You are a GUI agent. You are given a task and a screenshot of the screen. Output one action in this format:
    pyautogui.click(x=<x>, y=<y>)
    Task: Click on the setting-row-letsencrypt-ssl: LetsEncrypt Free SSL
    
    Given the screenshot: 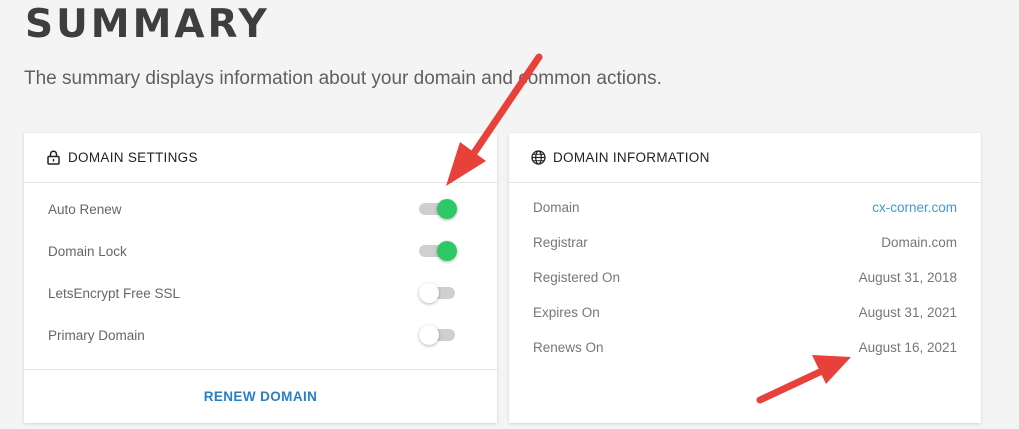 What is the action you would take?
    pyautogui.click(x=252, y=293)
    